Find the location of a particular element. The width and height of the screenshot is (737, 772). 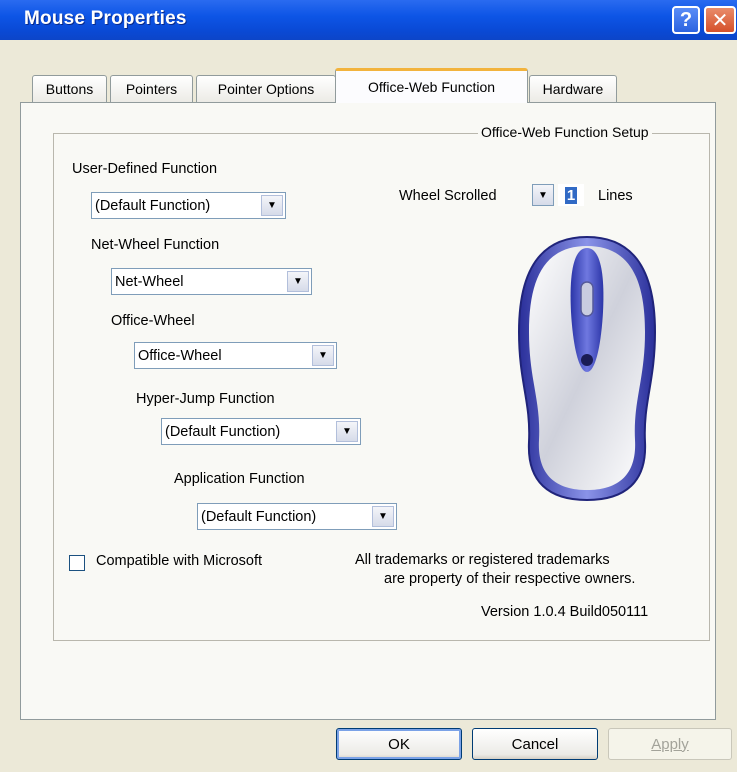

hyper-jump-label: Hyper-Jump Function is located at coordinates (205, 399).